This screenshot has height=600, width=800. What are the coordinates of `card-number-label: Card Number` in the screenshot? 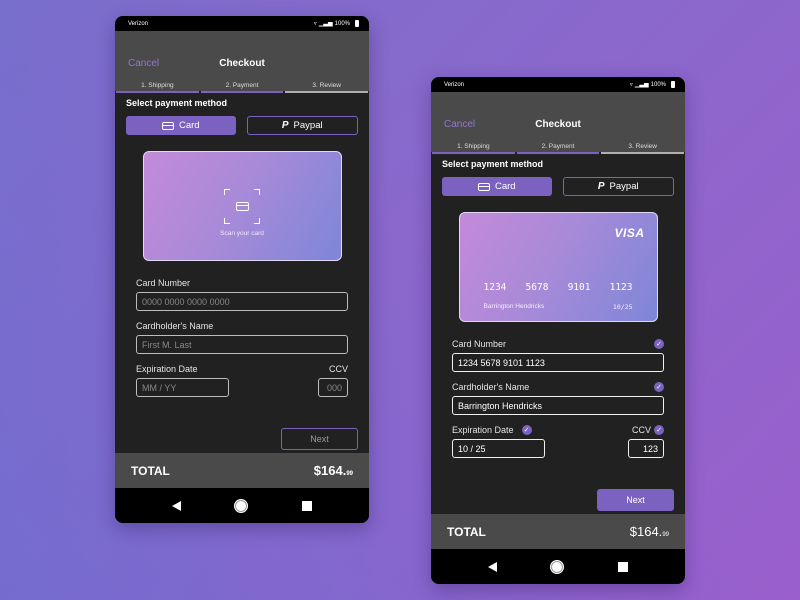 It's located at (163, 283).